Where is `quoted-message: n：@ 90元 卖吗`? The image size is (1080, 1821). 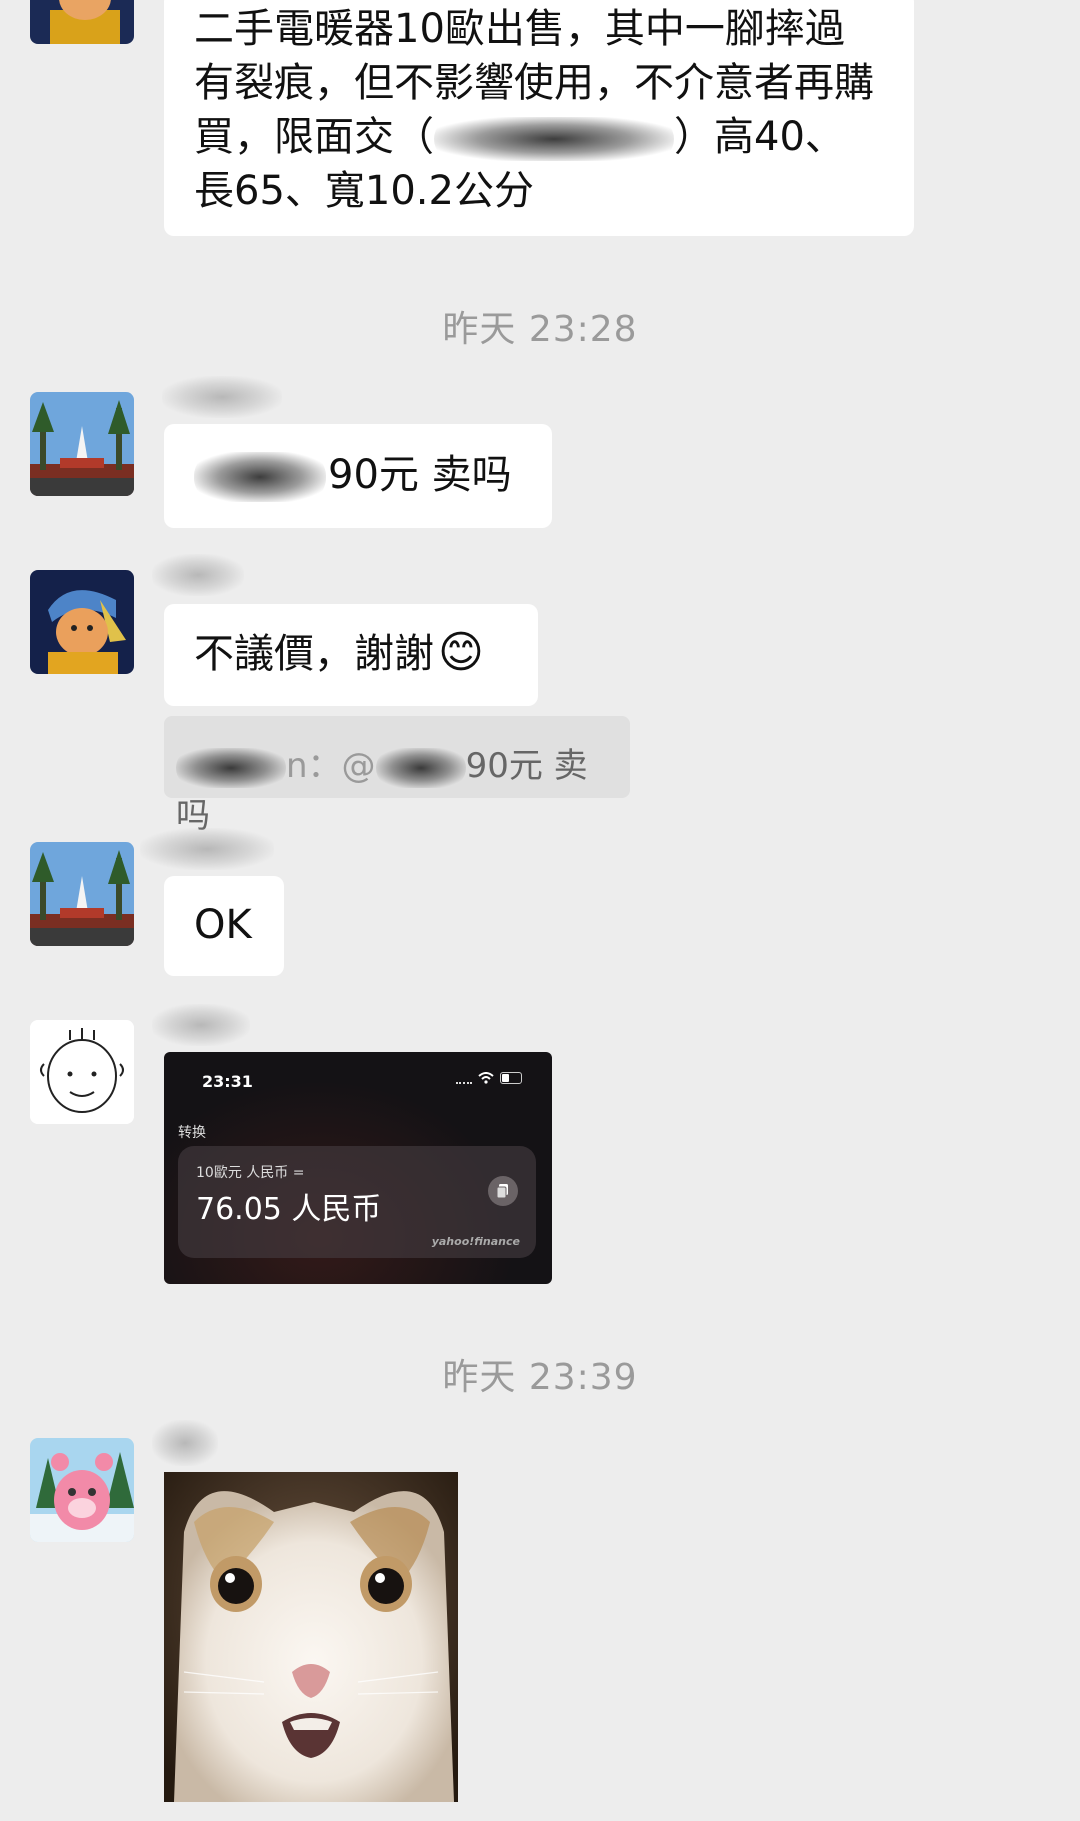
quoted-message: n：@ 90元 卖吗 is located at coordinates (397, 776).